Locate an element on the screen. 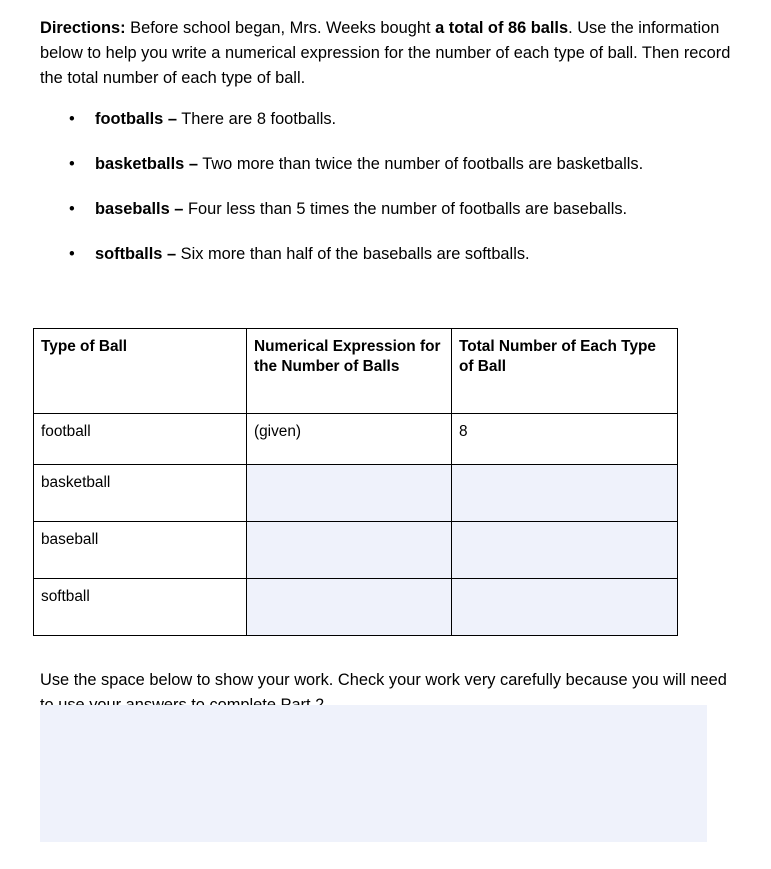 Image resolution: width=771 pixels, height=869 pixels. table-row-softball: softball is located at coordinates (355, 607).